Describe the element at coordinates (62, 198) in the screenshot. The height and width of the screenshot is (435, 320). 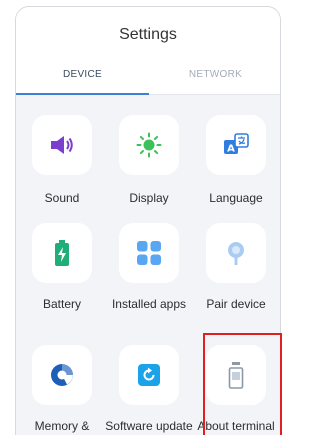
I see `setting-label: Sound` at that location.